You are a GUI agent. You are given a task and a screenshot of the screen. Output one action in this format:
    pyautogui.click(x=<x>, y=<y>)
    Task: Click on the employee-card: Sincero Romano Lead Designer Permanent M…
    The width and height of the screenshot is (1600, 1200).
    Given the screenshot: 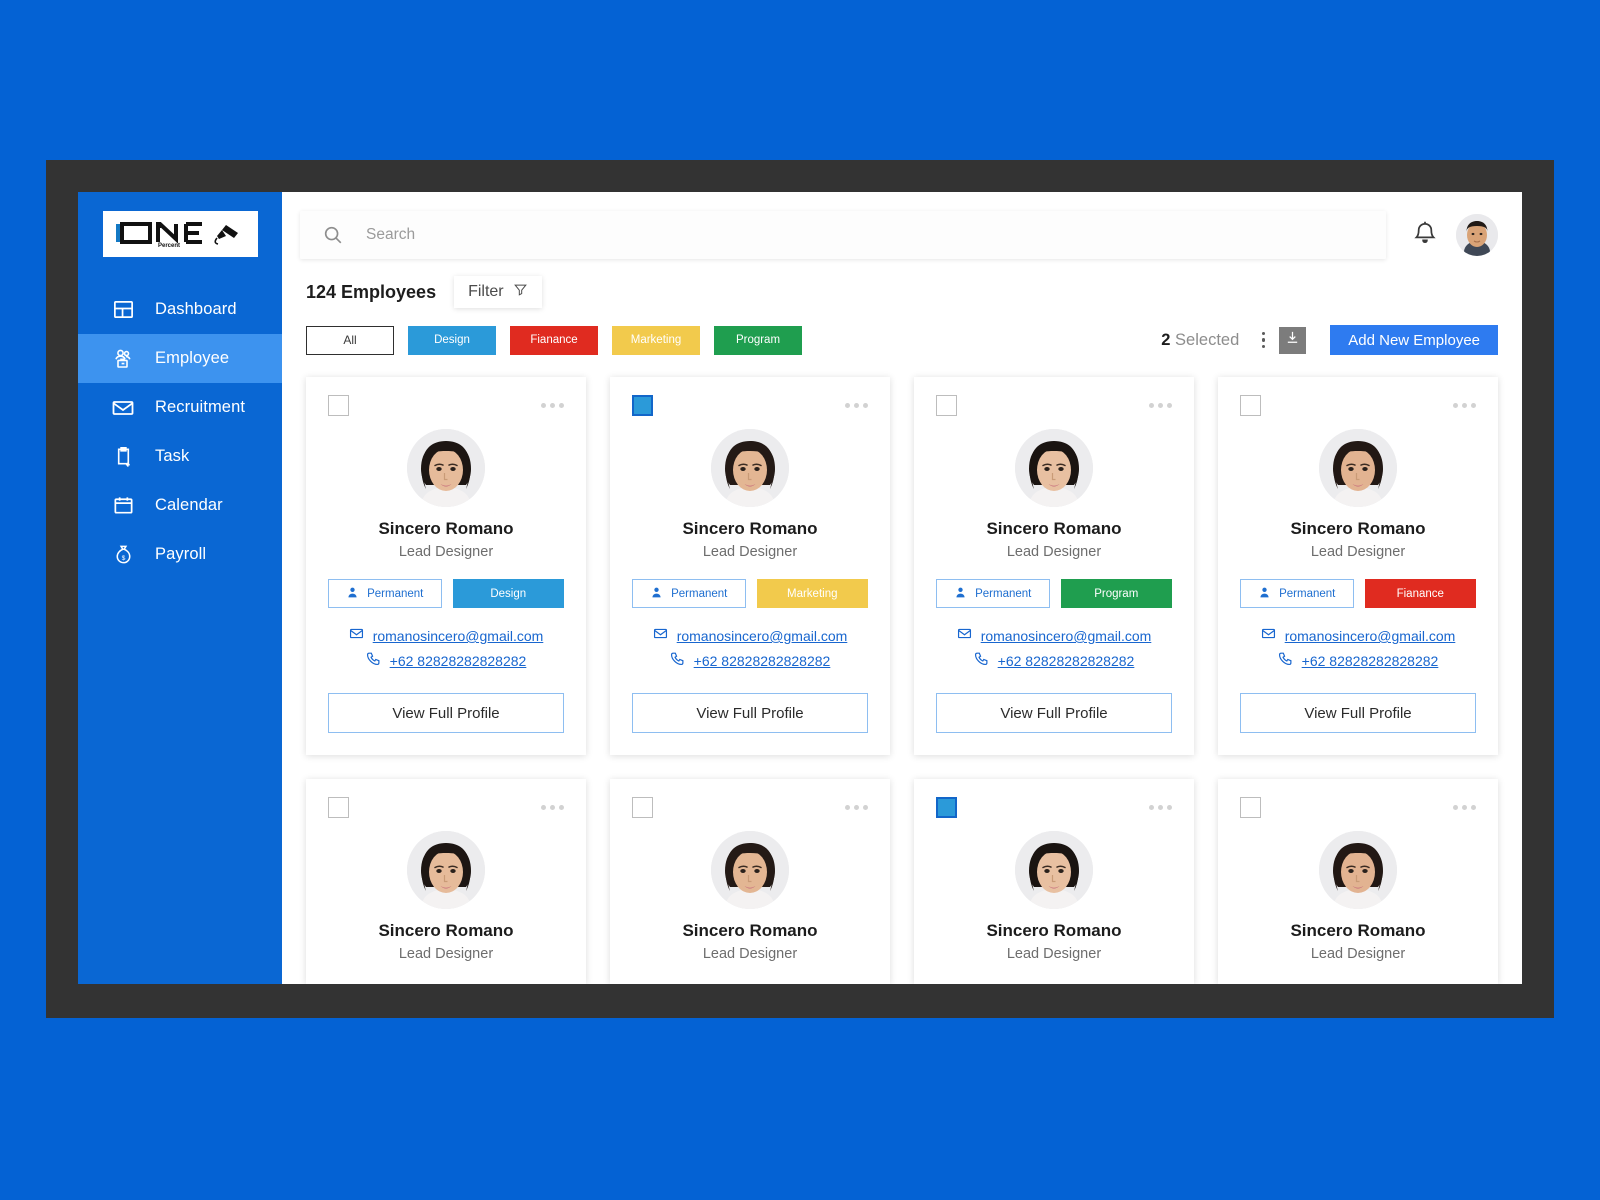 What is the action you would take?
    pyautogui.click(x=750, y=566)
    